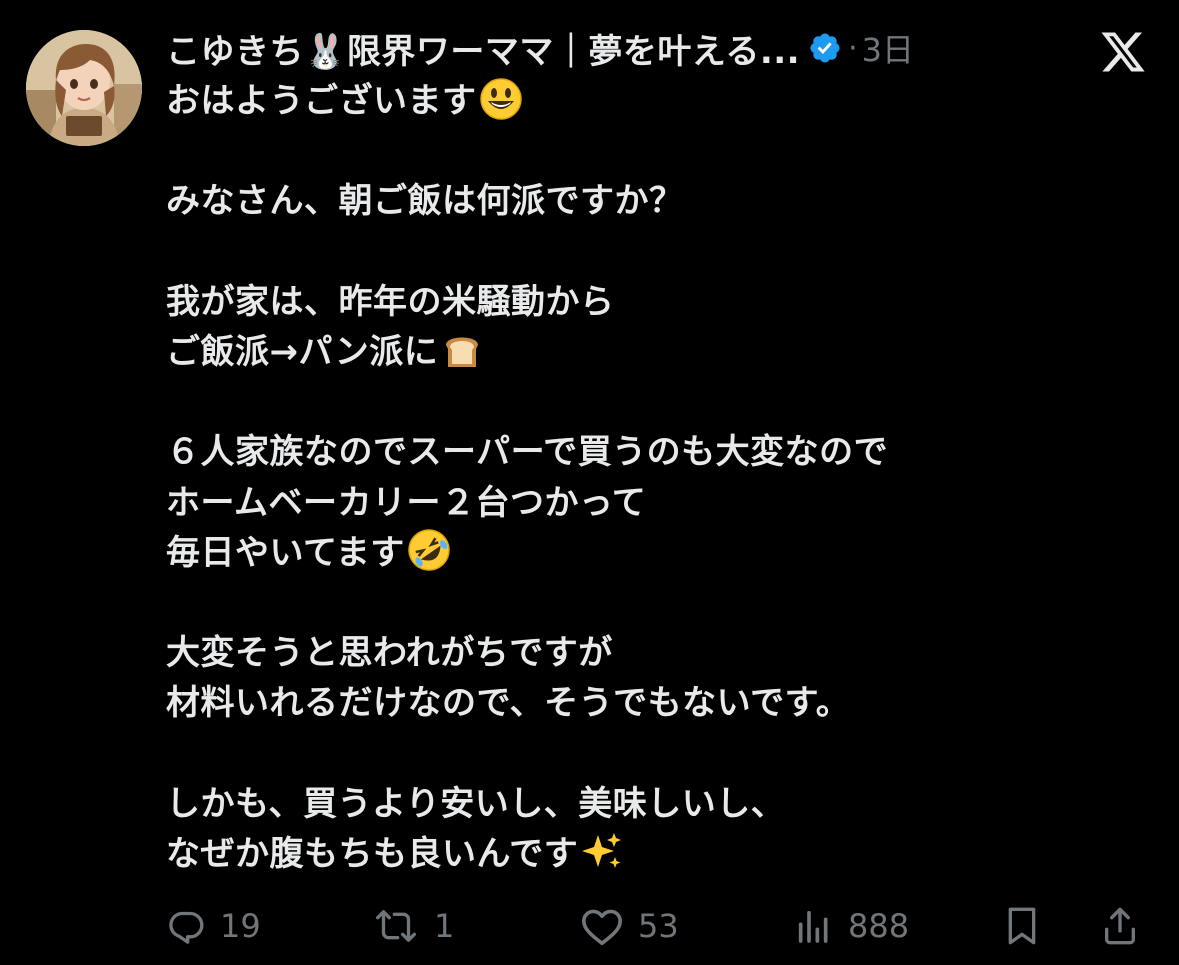 This screenshot has width=1179, height=965. What do you see at coordinates (646, 553) in the screenshot?
I see `post-text-line: 毎日やいてます` at bounding box center [646, 553].